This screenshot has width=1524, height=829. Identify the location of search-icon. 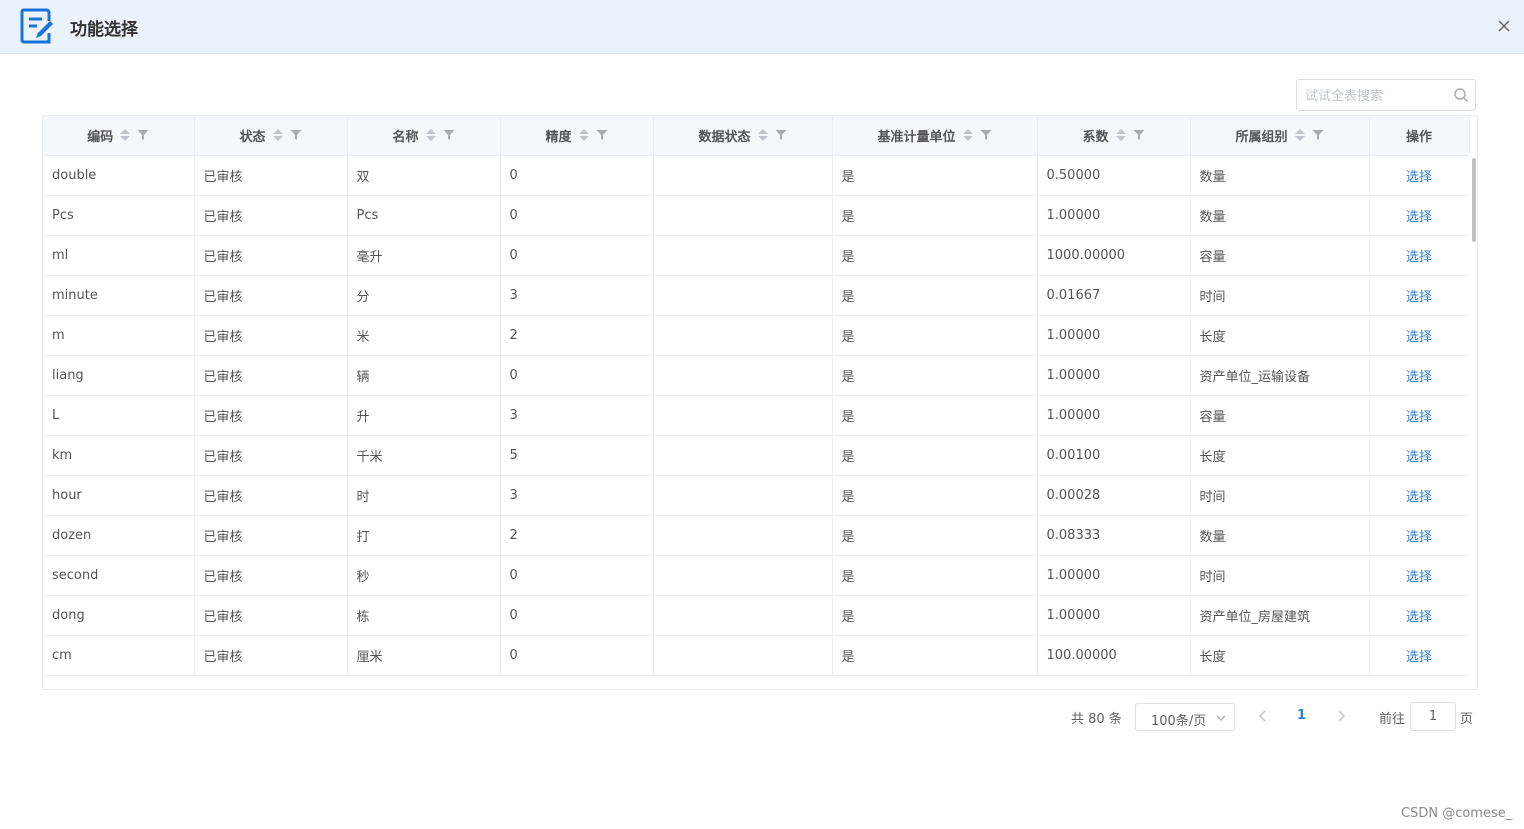
(1461, 95).